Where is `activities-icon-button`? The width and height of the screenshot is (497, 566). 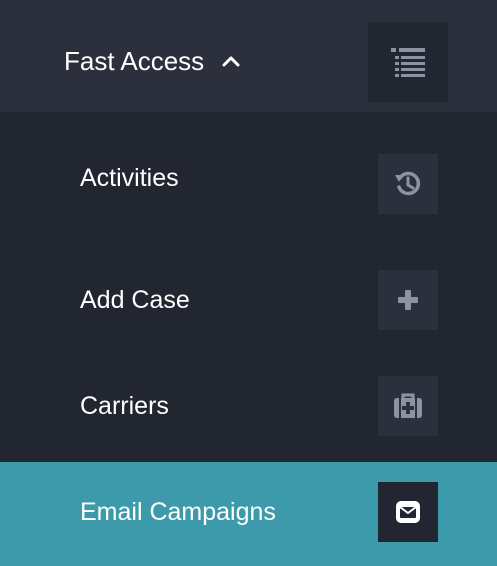
activities-icon-button is located at coordinates (408, 184).